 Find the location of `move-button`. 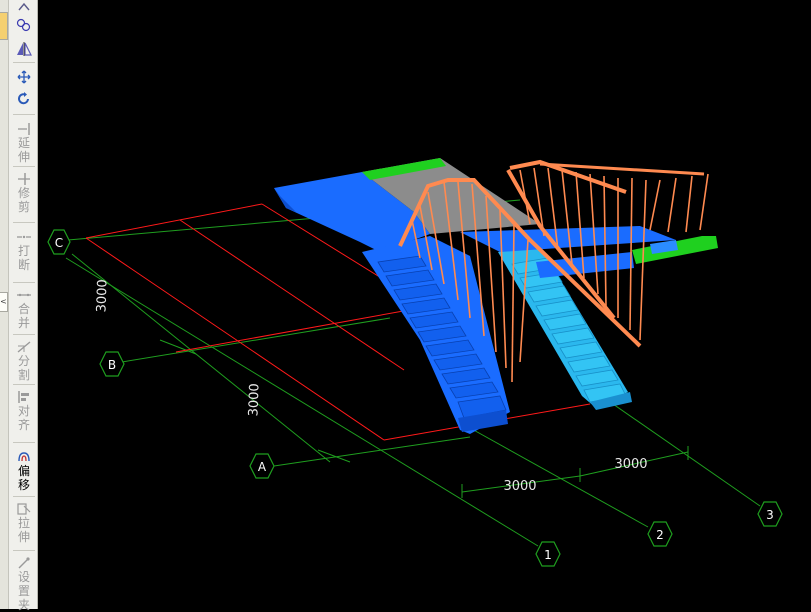

move-button is located at coordinates (24, 77).